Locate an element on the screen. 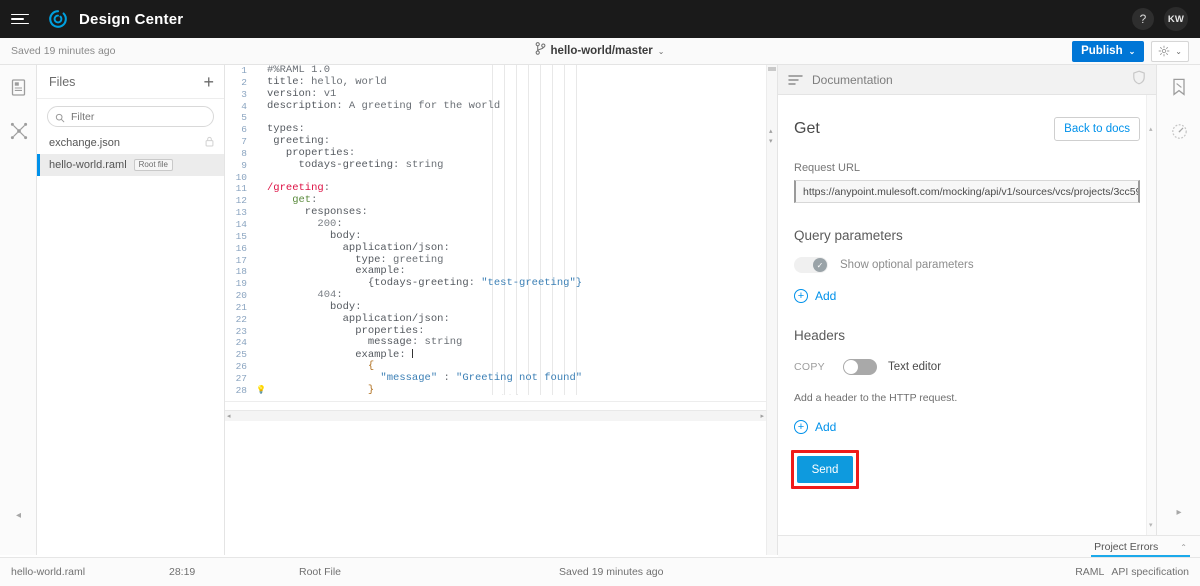  line-number: 18 is located at coordinates (241, 272).